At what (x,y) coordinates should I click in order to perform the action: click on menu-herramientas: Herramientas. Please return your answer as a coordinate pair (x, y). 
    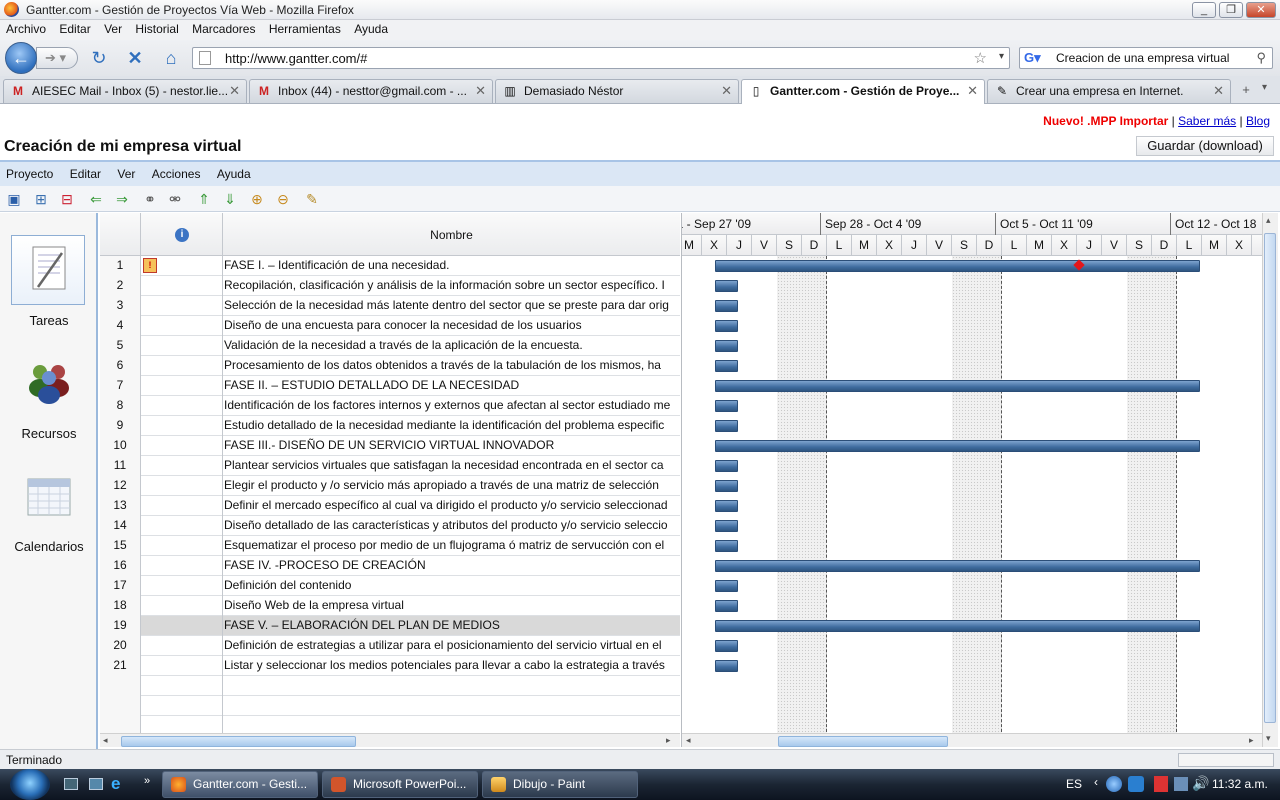
    Looking at the image, I should click on (305, 29).